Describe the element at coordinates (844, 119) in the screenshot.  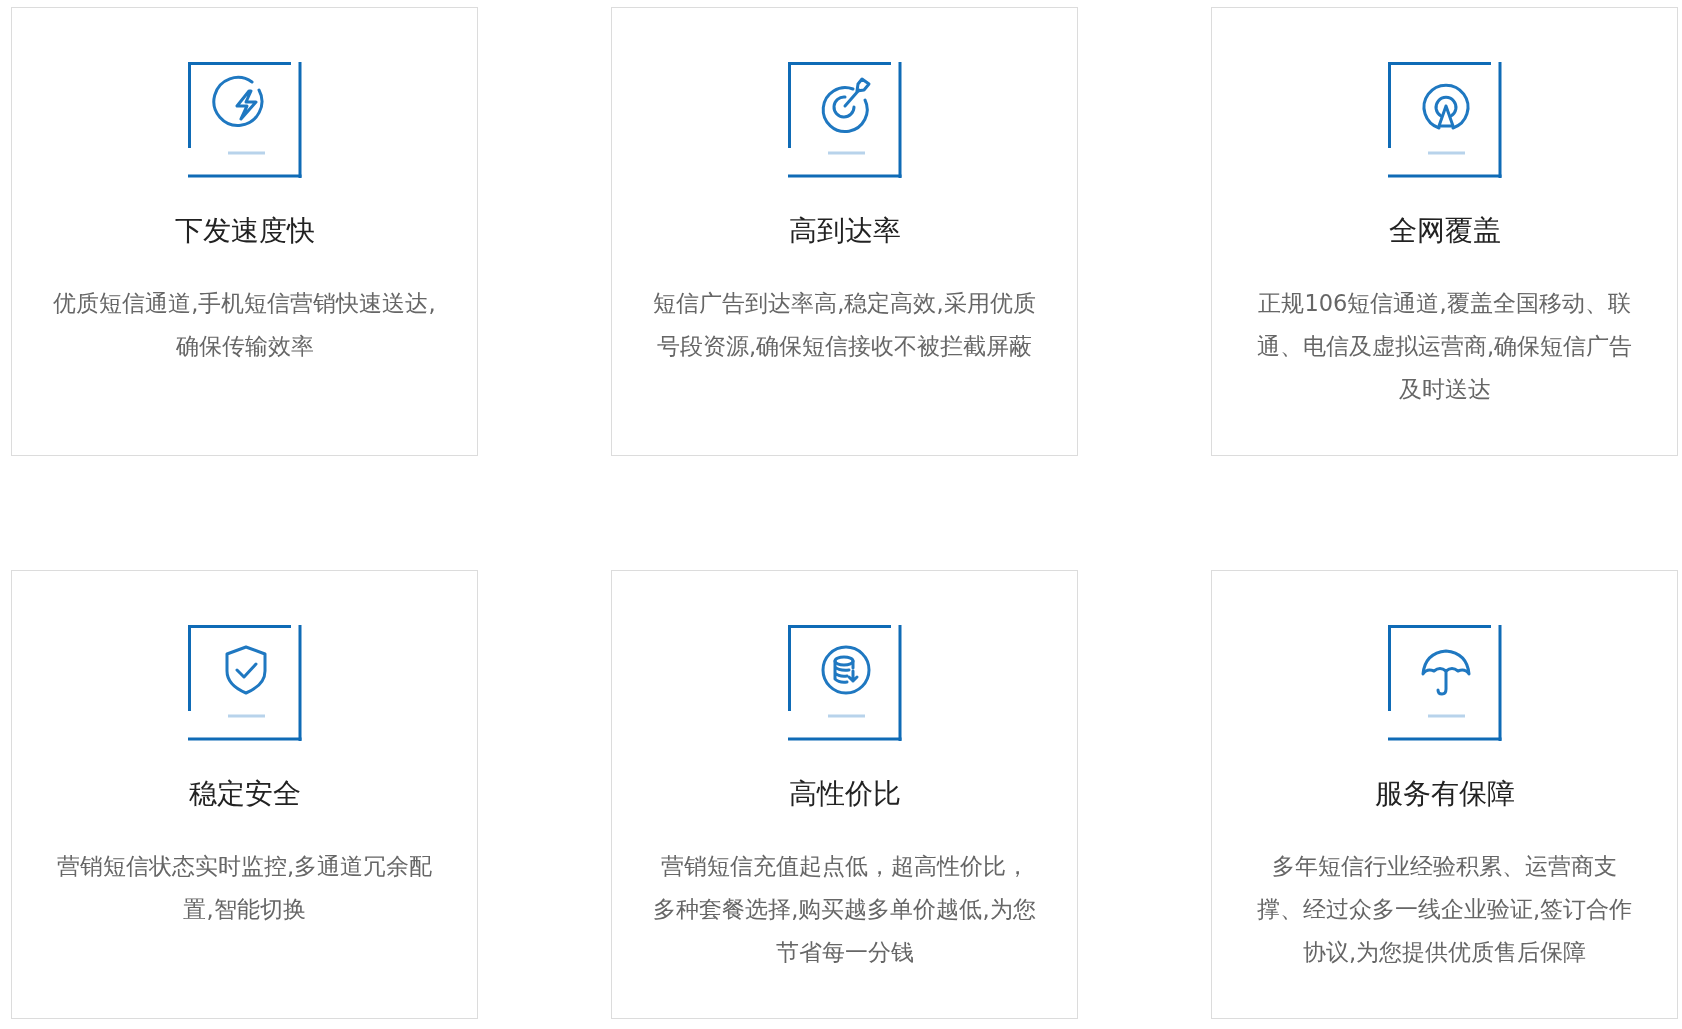
I see `target-icon` at that location.